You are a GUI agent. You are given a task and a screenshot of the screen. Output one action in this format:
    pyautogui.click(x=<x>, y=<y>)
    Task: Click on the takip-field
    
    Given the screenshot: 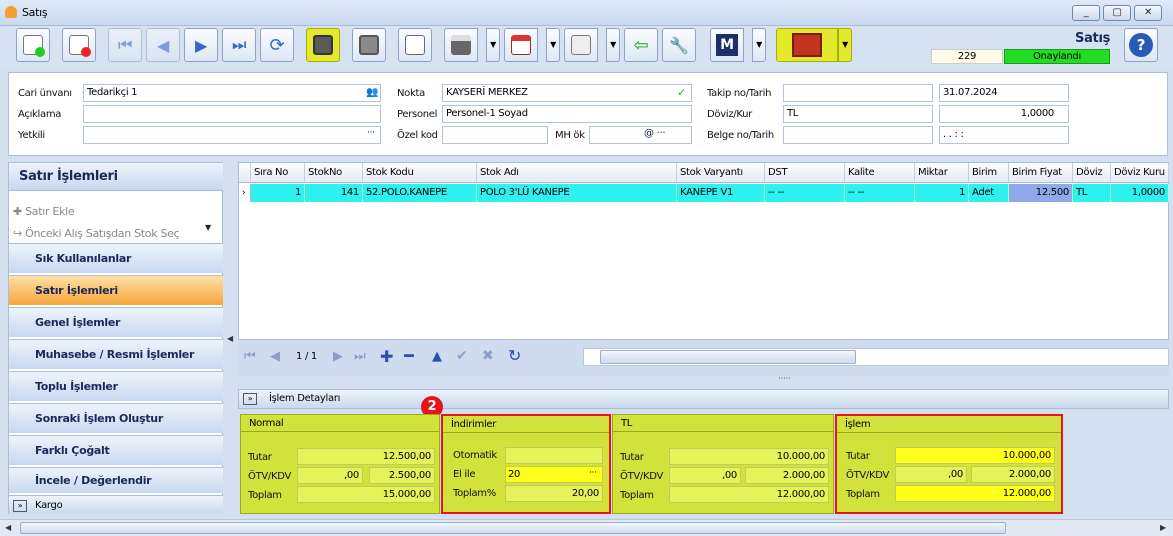 What is the action you would take?
    pyautogui.click(x=858, y=93)
    